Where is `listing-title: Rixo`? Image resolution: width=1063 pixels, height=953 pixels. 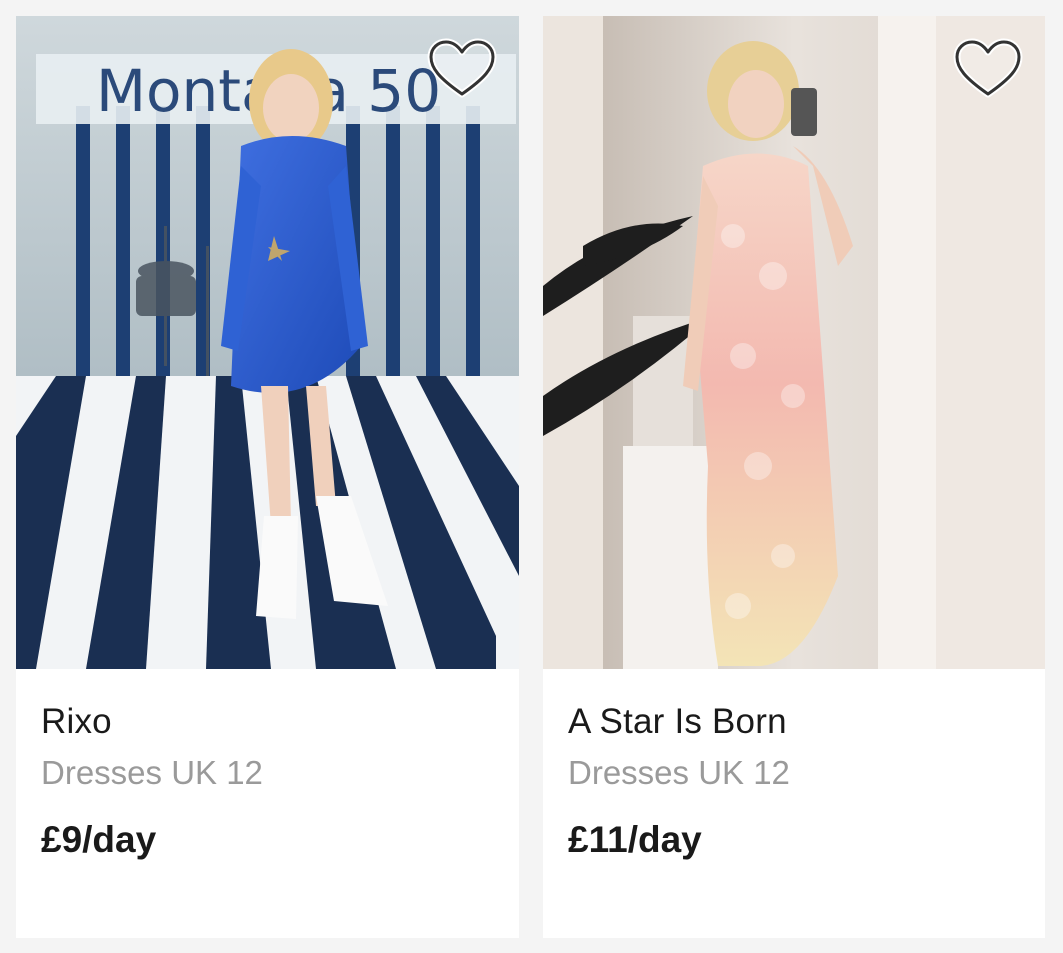
listing-title: Rixo is located at coordinates (76, 722).